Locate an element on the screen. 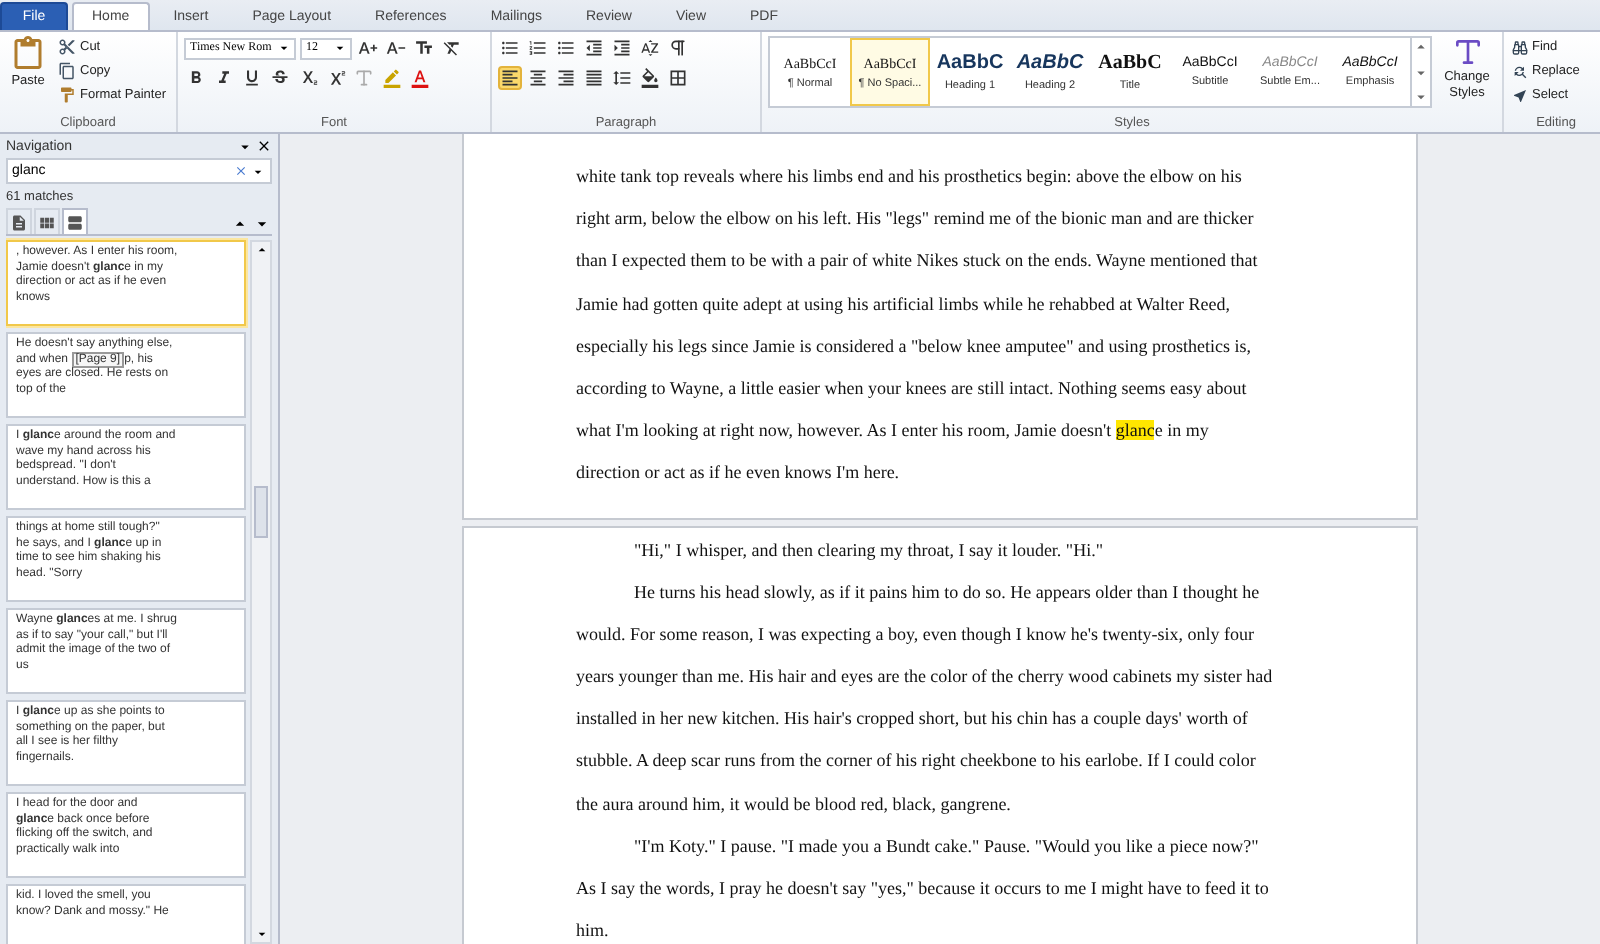 The width and height of the screenshot is (1600, 944). scrollbar is located at coordinates (261, 592).